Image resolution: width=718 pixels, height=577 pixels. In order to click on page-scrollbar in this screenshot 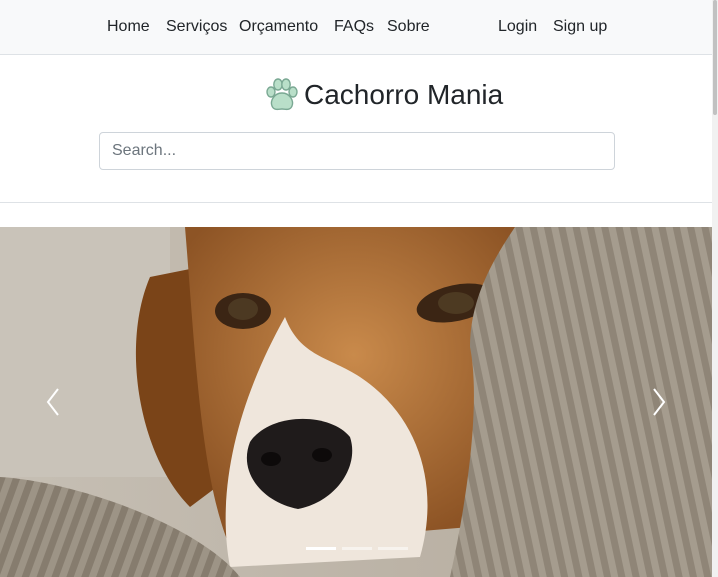, I will do `click(715, 288)`.